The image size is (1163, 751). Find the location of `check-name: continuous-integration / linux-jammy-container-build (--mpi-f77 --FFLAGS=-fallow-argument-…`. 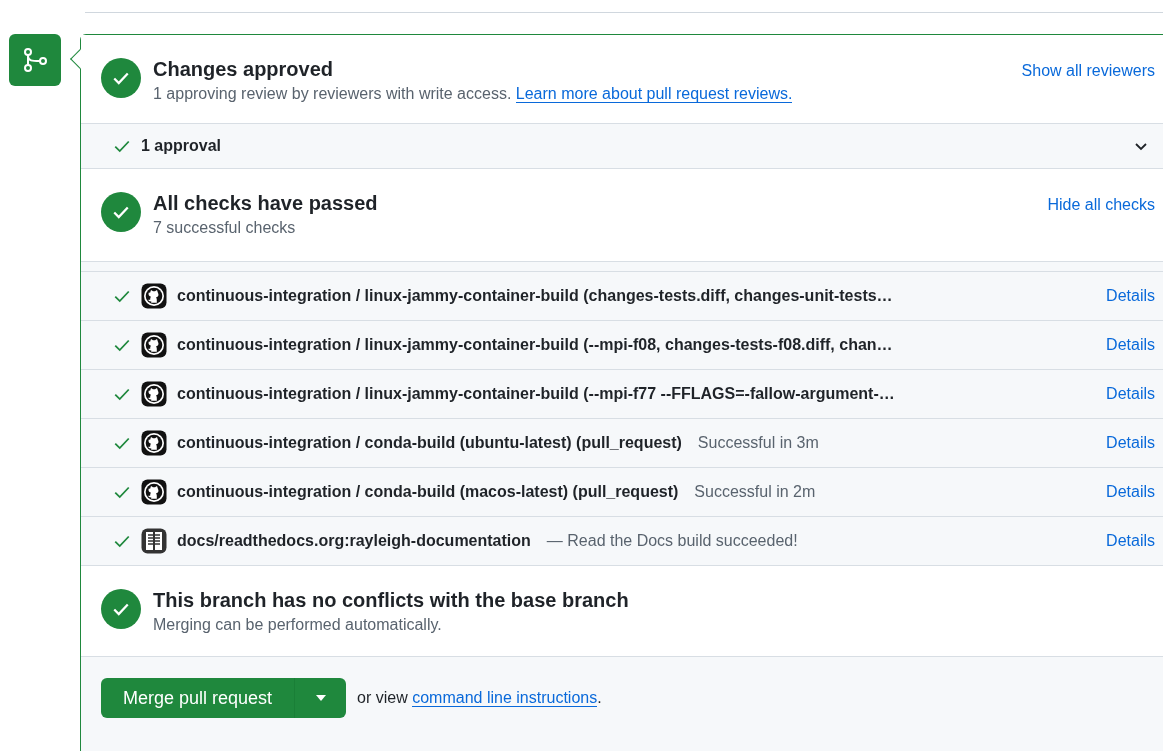

check-name: continuous-integration / linux-jammy-container-build (--mpi-f77 --FFLAGS=-fallow-argument-… is located at coordinates (536, 394).